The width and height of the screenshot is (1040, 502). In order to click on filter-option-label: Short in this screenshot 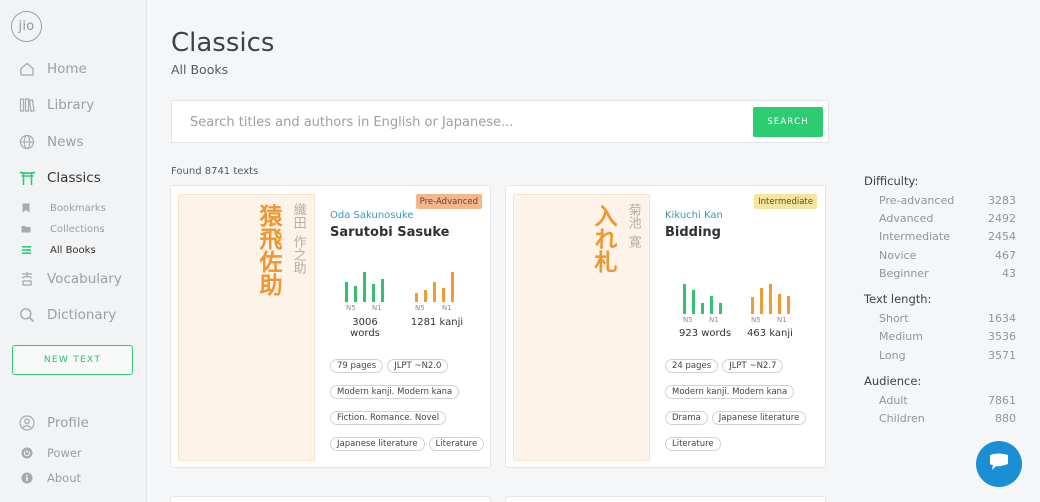, I will do `click(894, 319)`.